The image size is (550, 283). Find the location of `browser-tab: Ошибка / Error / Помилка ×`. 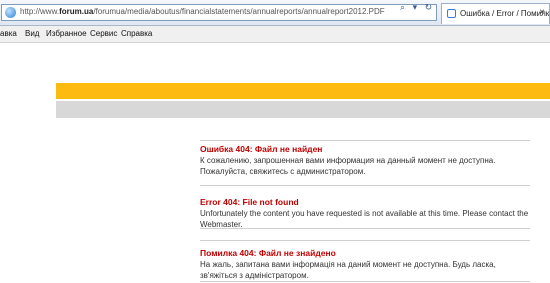

browser-tab: Ошибка / Error / Помилка × is located at coordinates (495, 13).